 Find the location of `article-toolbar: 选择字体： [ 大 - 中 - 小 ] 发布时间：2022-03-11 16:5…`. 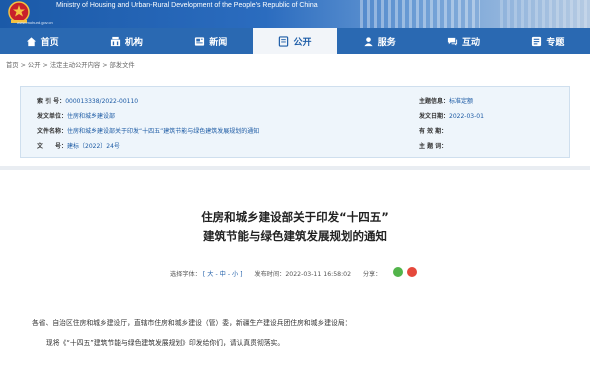

article-toolbar: 选择字体： [ 大 - 中 - 小 ] 发布时间：2022-03-11 16:5… is located at coordinates (275, 273).